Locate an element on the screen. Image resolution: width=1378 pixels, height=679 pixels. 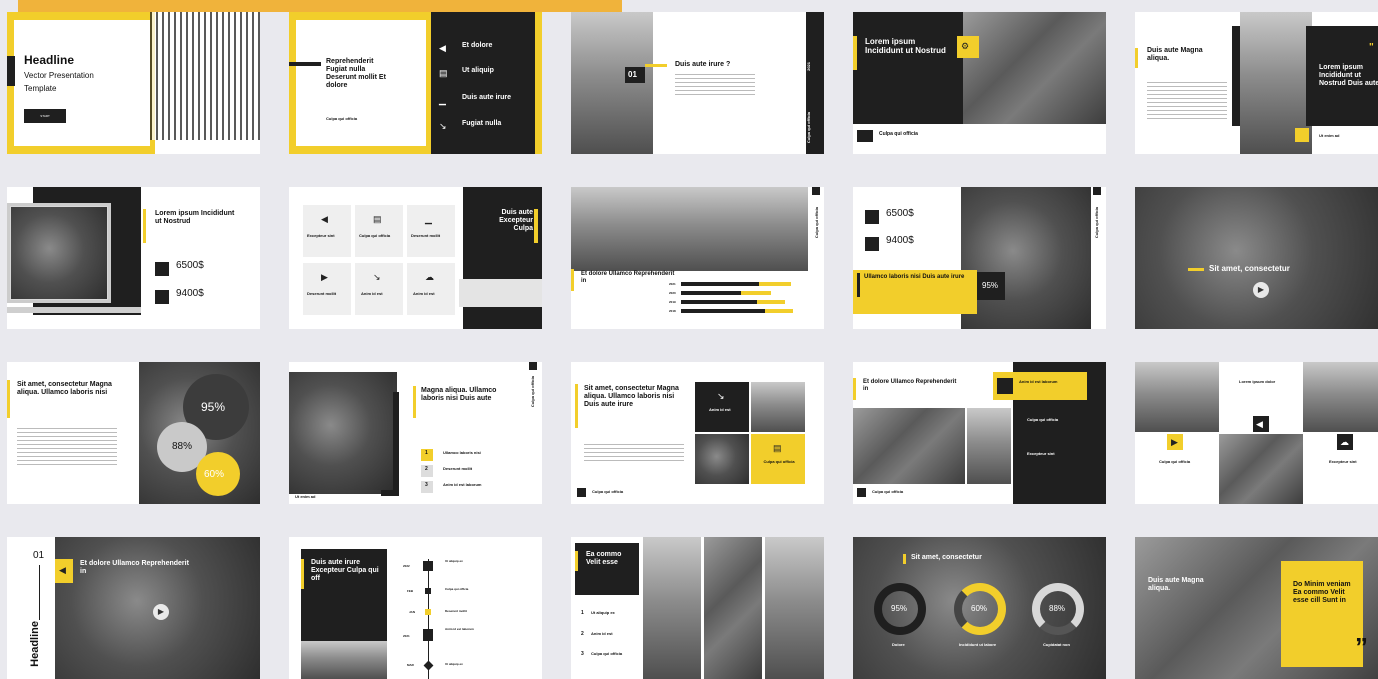
side-label: Culpa qui officia is located at coordinates (816, 223).